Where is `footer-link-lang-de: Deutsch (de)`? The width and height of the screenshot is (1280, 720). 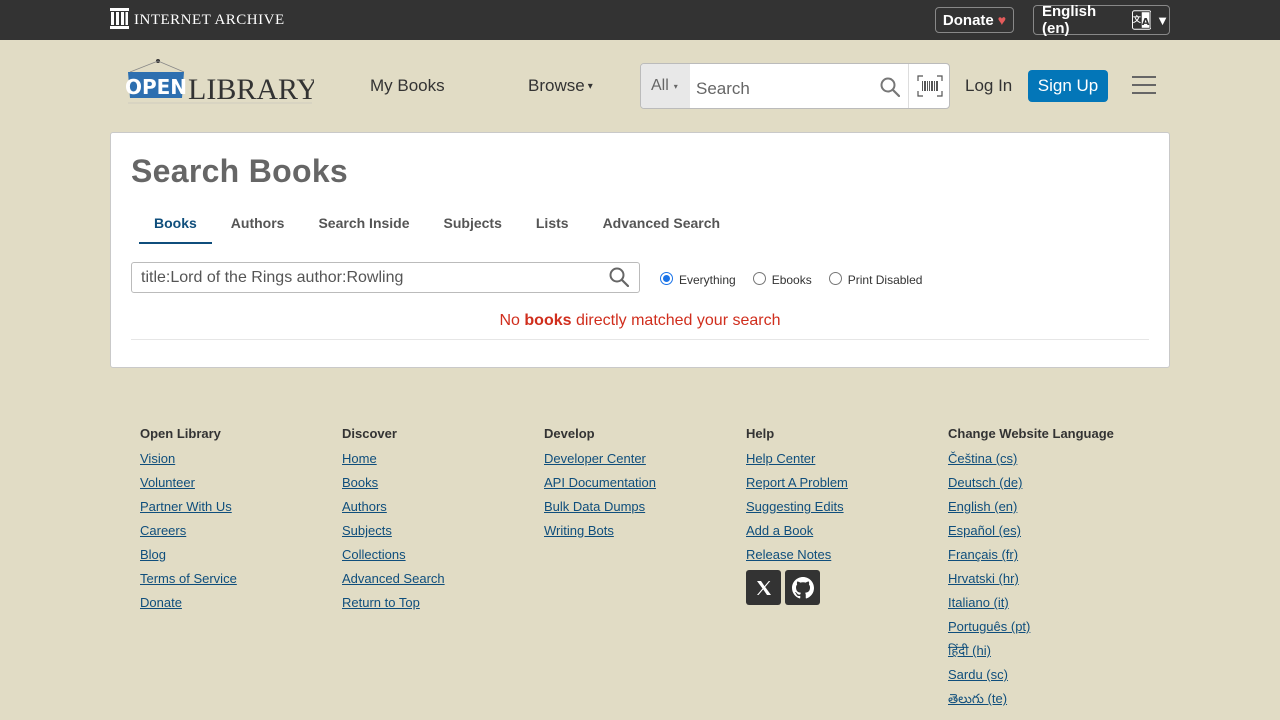 footer-link-lang-de: Deutsch (de) is located at coordinates (1031, 482).